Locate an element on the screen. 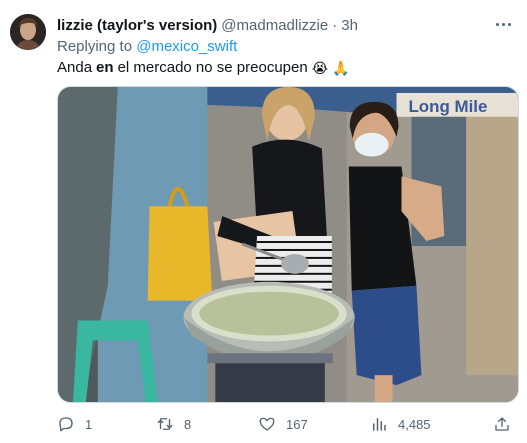 Image resolution: width=527 pixels, height=443 pixels. like-count: 167 is located at coordinates (297, 424).